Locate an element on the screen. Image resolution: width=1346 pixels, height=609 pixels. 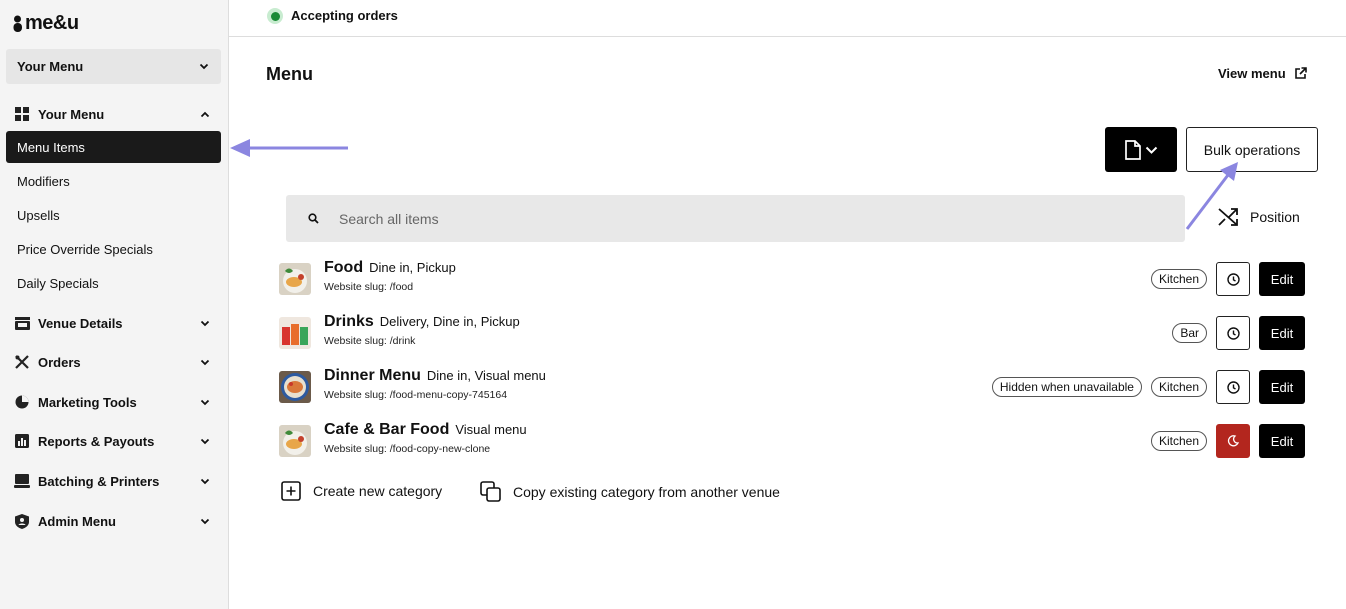
category-slug: Website slug: /food is located at coordinates (369, 287).